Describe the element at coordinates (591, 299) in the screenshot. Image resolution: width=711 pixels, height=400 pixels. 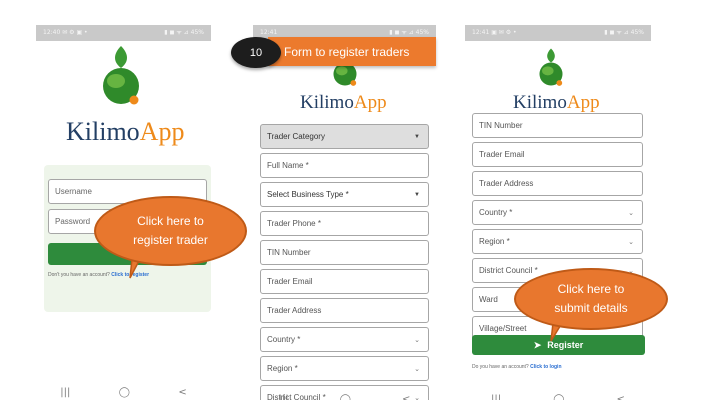
I see `submit-details-callout: Click here to submit details` at that location.